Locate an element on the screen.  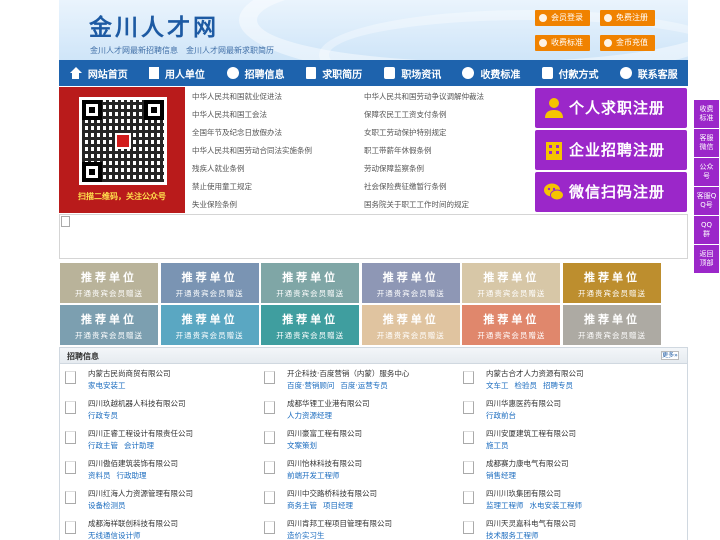
company-link: 成都赛力康电气有限公司 is located at coordinates (527, 463).